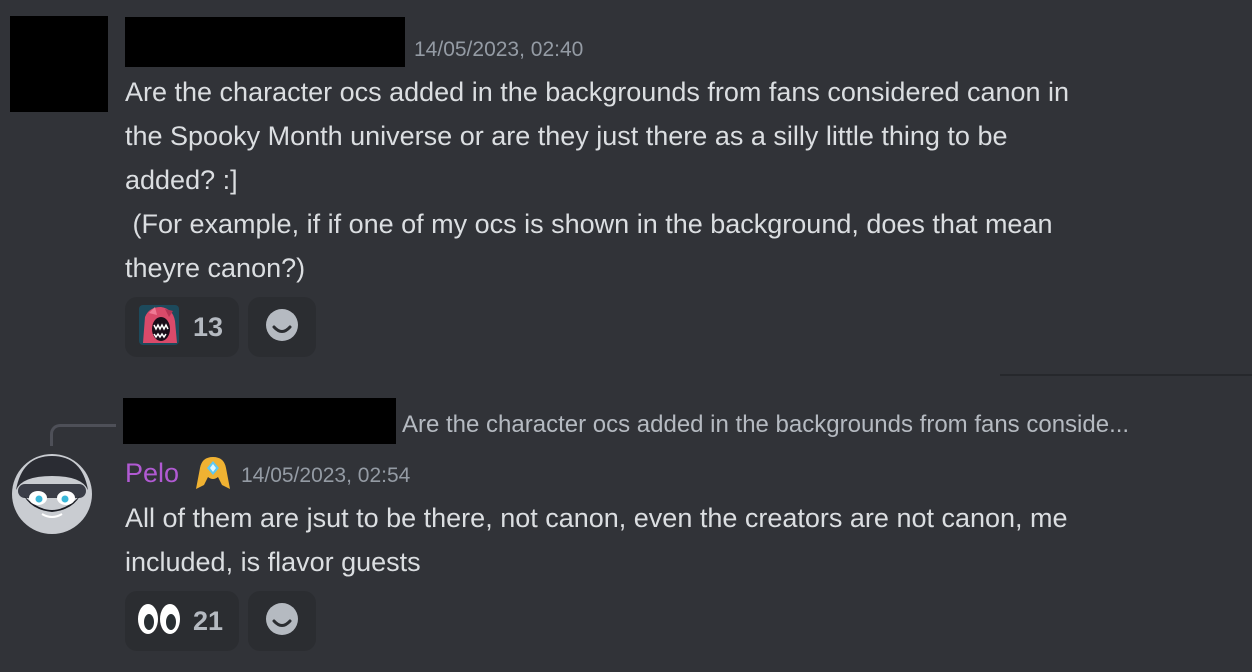 The width and height of the screenshot is (1252, 672). I want to click on reaction-count: 21, so click(208, 620).